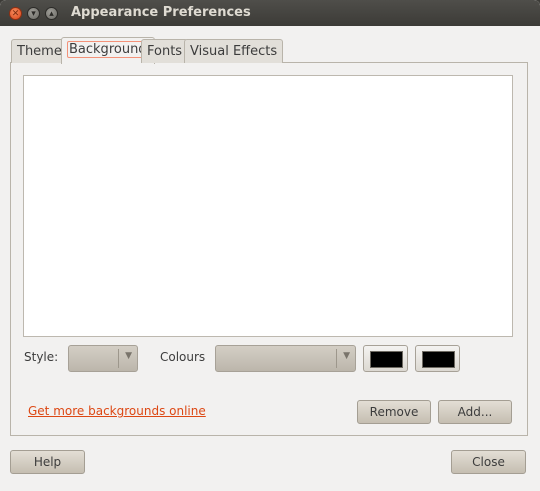 The height and width of the screenshot is (491, 540). I want to click on tab-theme-label: Theme, so click(39, 51).